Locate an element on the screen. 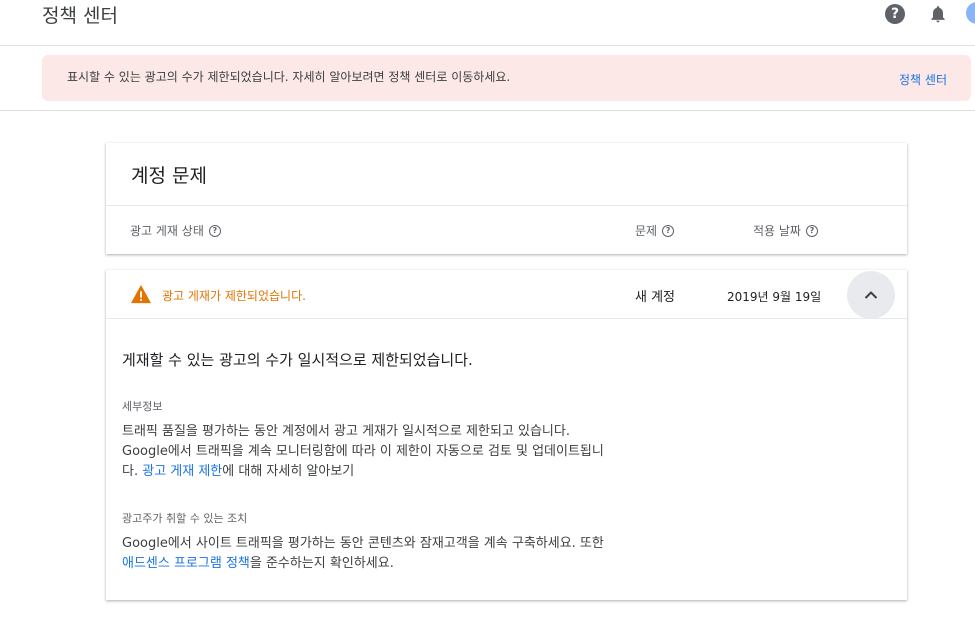 This screenshot has width=975, height=619. avatar is located at coordinates (970, 13).